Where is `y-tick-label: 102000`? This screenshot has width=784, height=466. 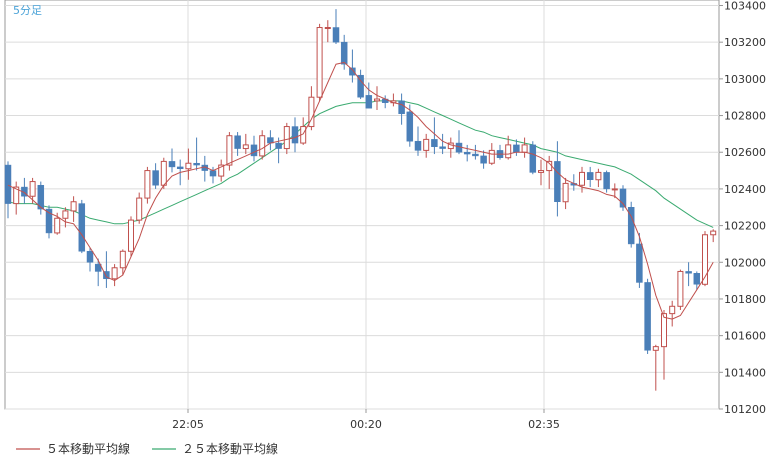 y-tick-label: 102000 is located at coordinates (745, 262).